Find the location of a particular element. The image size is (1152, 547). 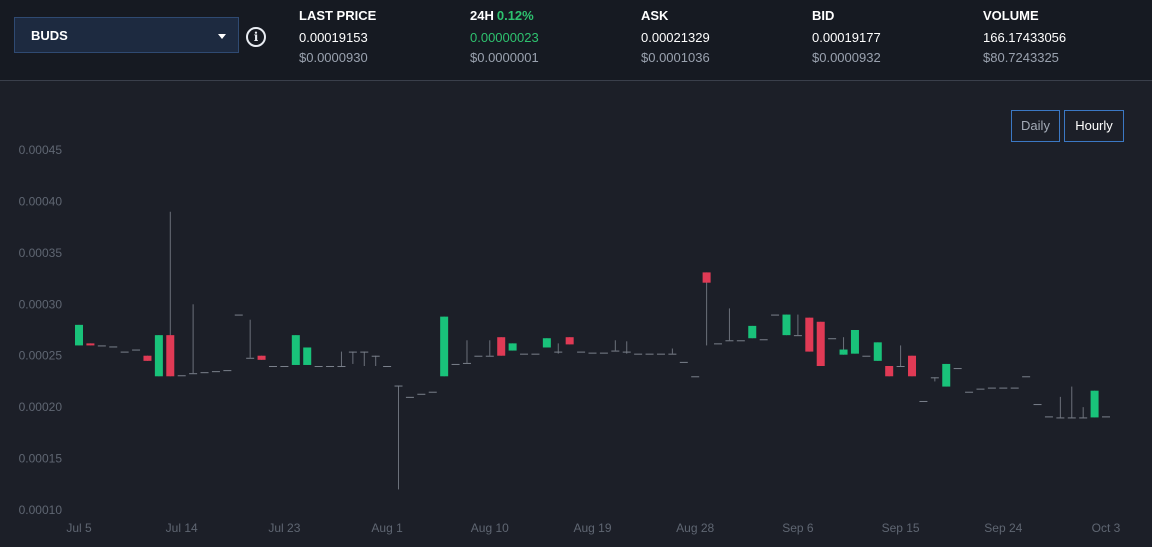

x-tick-label: Sep 24 is located at coordinates (1003, 528).